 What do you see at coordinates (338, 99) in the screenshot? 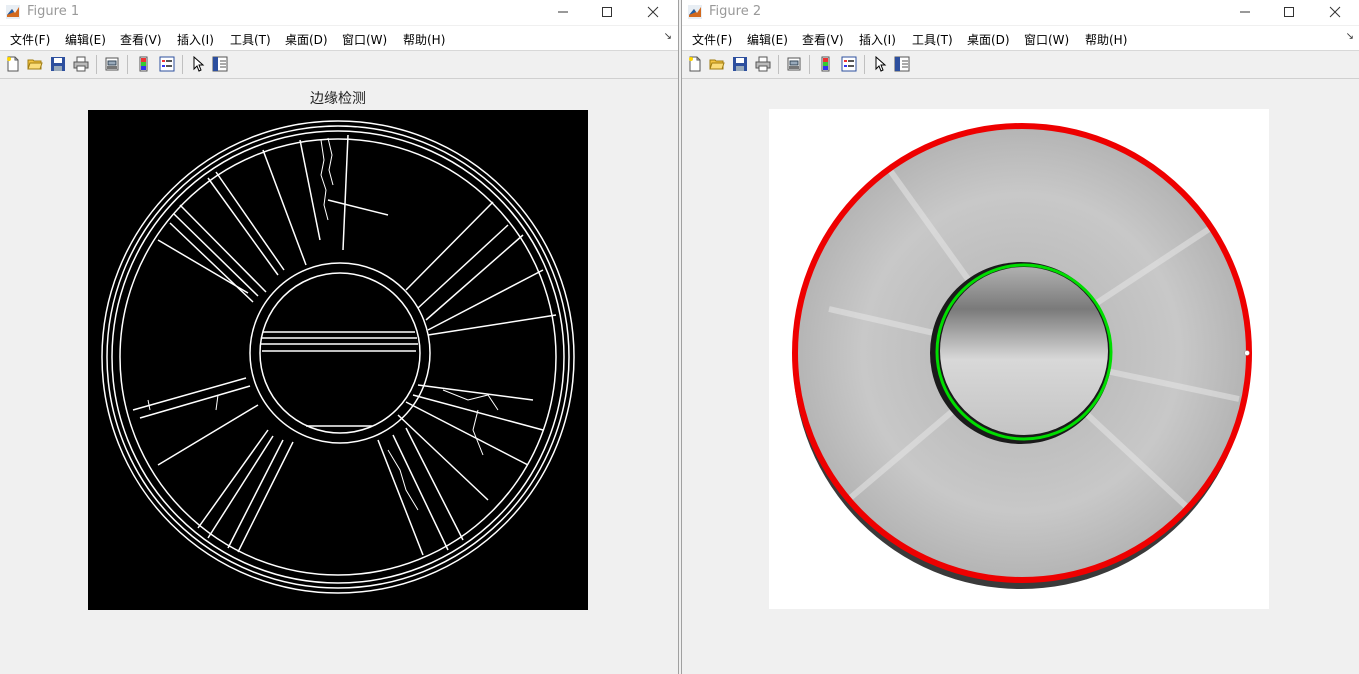
I see `axes-title: 边缘检测` at bounding box center [338, 99].